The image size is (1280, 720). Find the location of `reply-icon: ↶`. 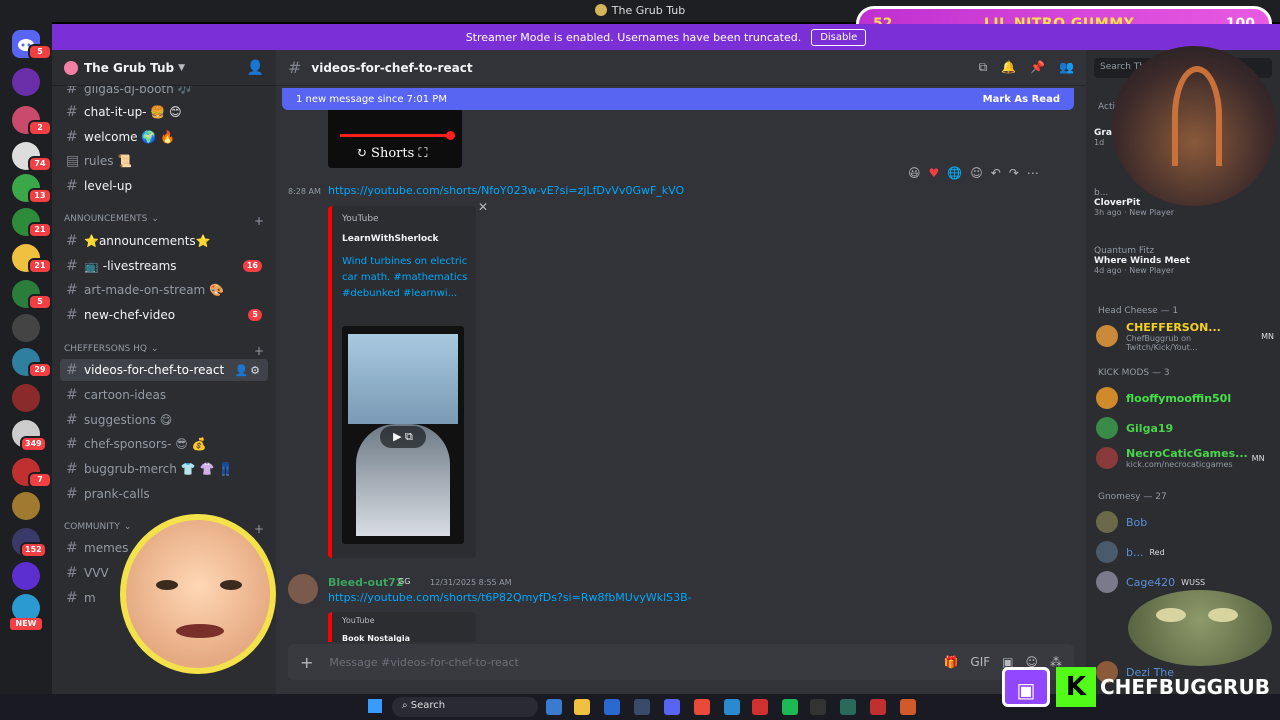

reply-icon: ↶ is located at coordinates (996, 173).